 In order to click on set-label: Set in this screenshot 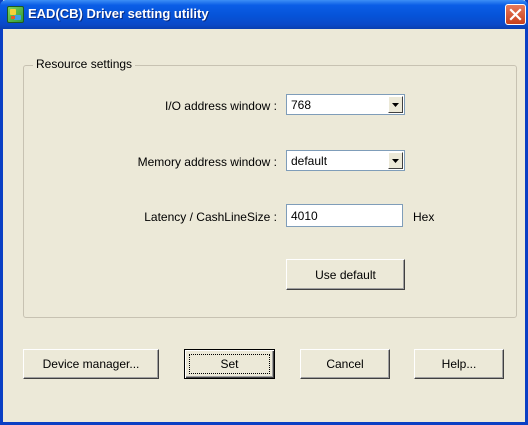, I will do `click(229, 364)`.